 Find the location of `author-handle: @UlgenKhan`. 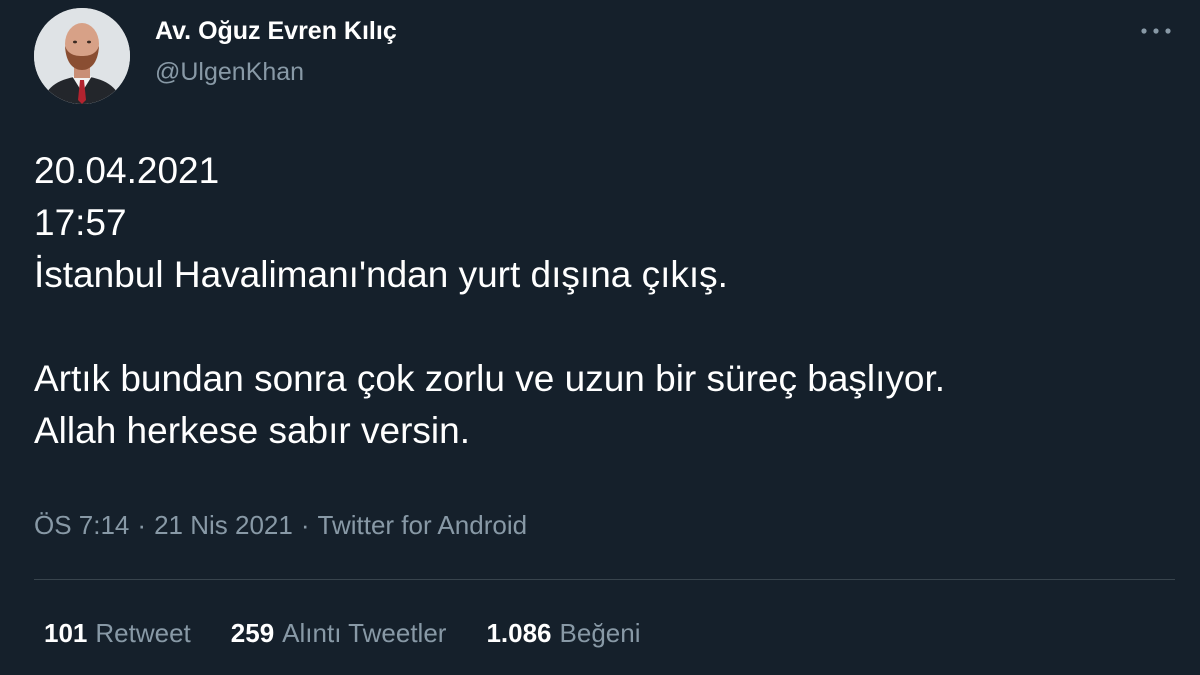

author-handle: @UlgenKhan is located at coordinates (229, 72).